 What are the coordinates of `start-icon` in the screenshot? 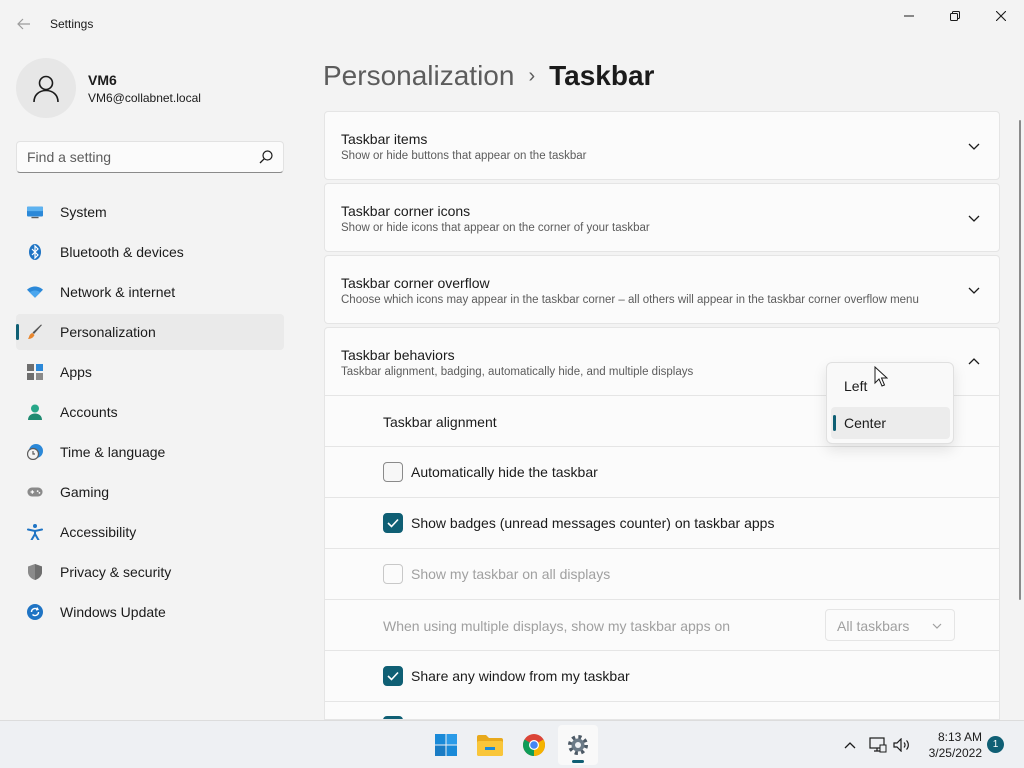 It's located at (446, 745).